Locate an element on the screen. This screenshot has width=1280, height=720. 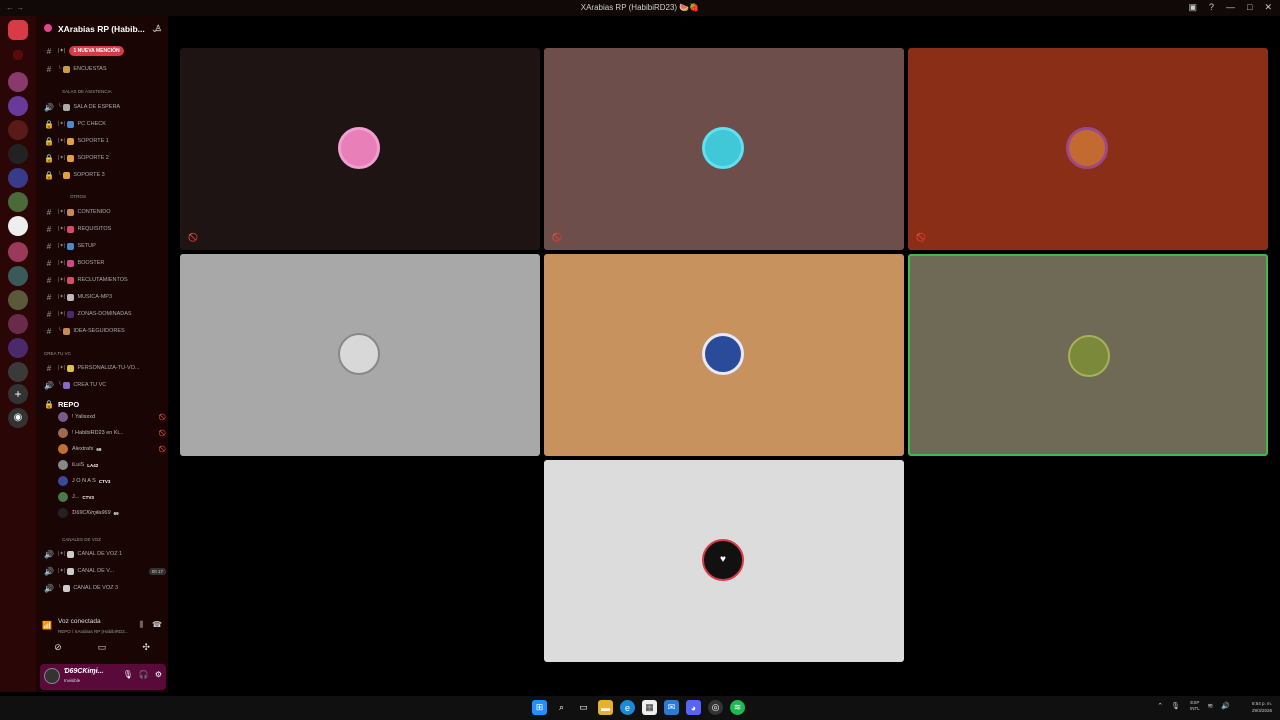
channel-item: 🔊 ╰ SALA DE ESPERA is located at coordinates (105, 107).